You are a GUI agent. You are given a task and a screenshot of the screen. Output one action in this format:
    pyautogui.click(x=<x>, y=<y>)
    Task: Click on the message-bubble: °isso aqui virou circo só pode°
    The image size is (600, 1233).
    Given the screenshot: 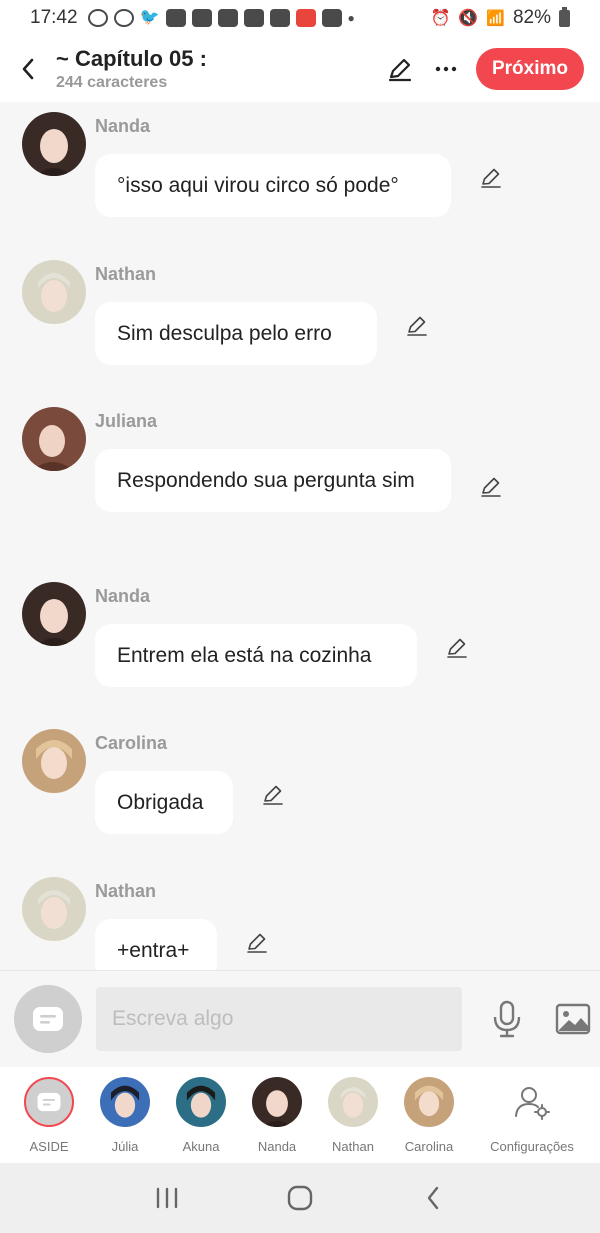 What is the action you would take?
    pyautogui.click(x=273, y=185)
    